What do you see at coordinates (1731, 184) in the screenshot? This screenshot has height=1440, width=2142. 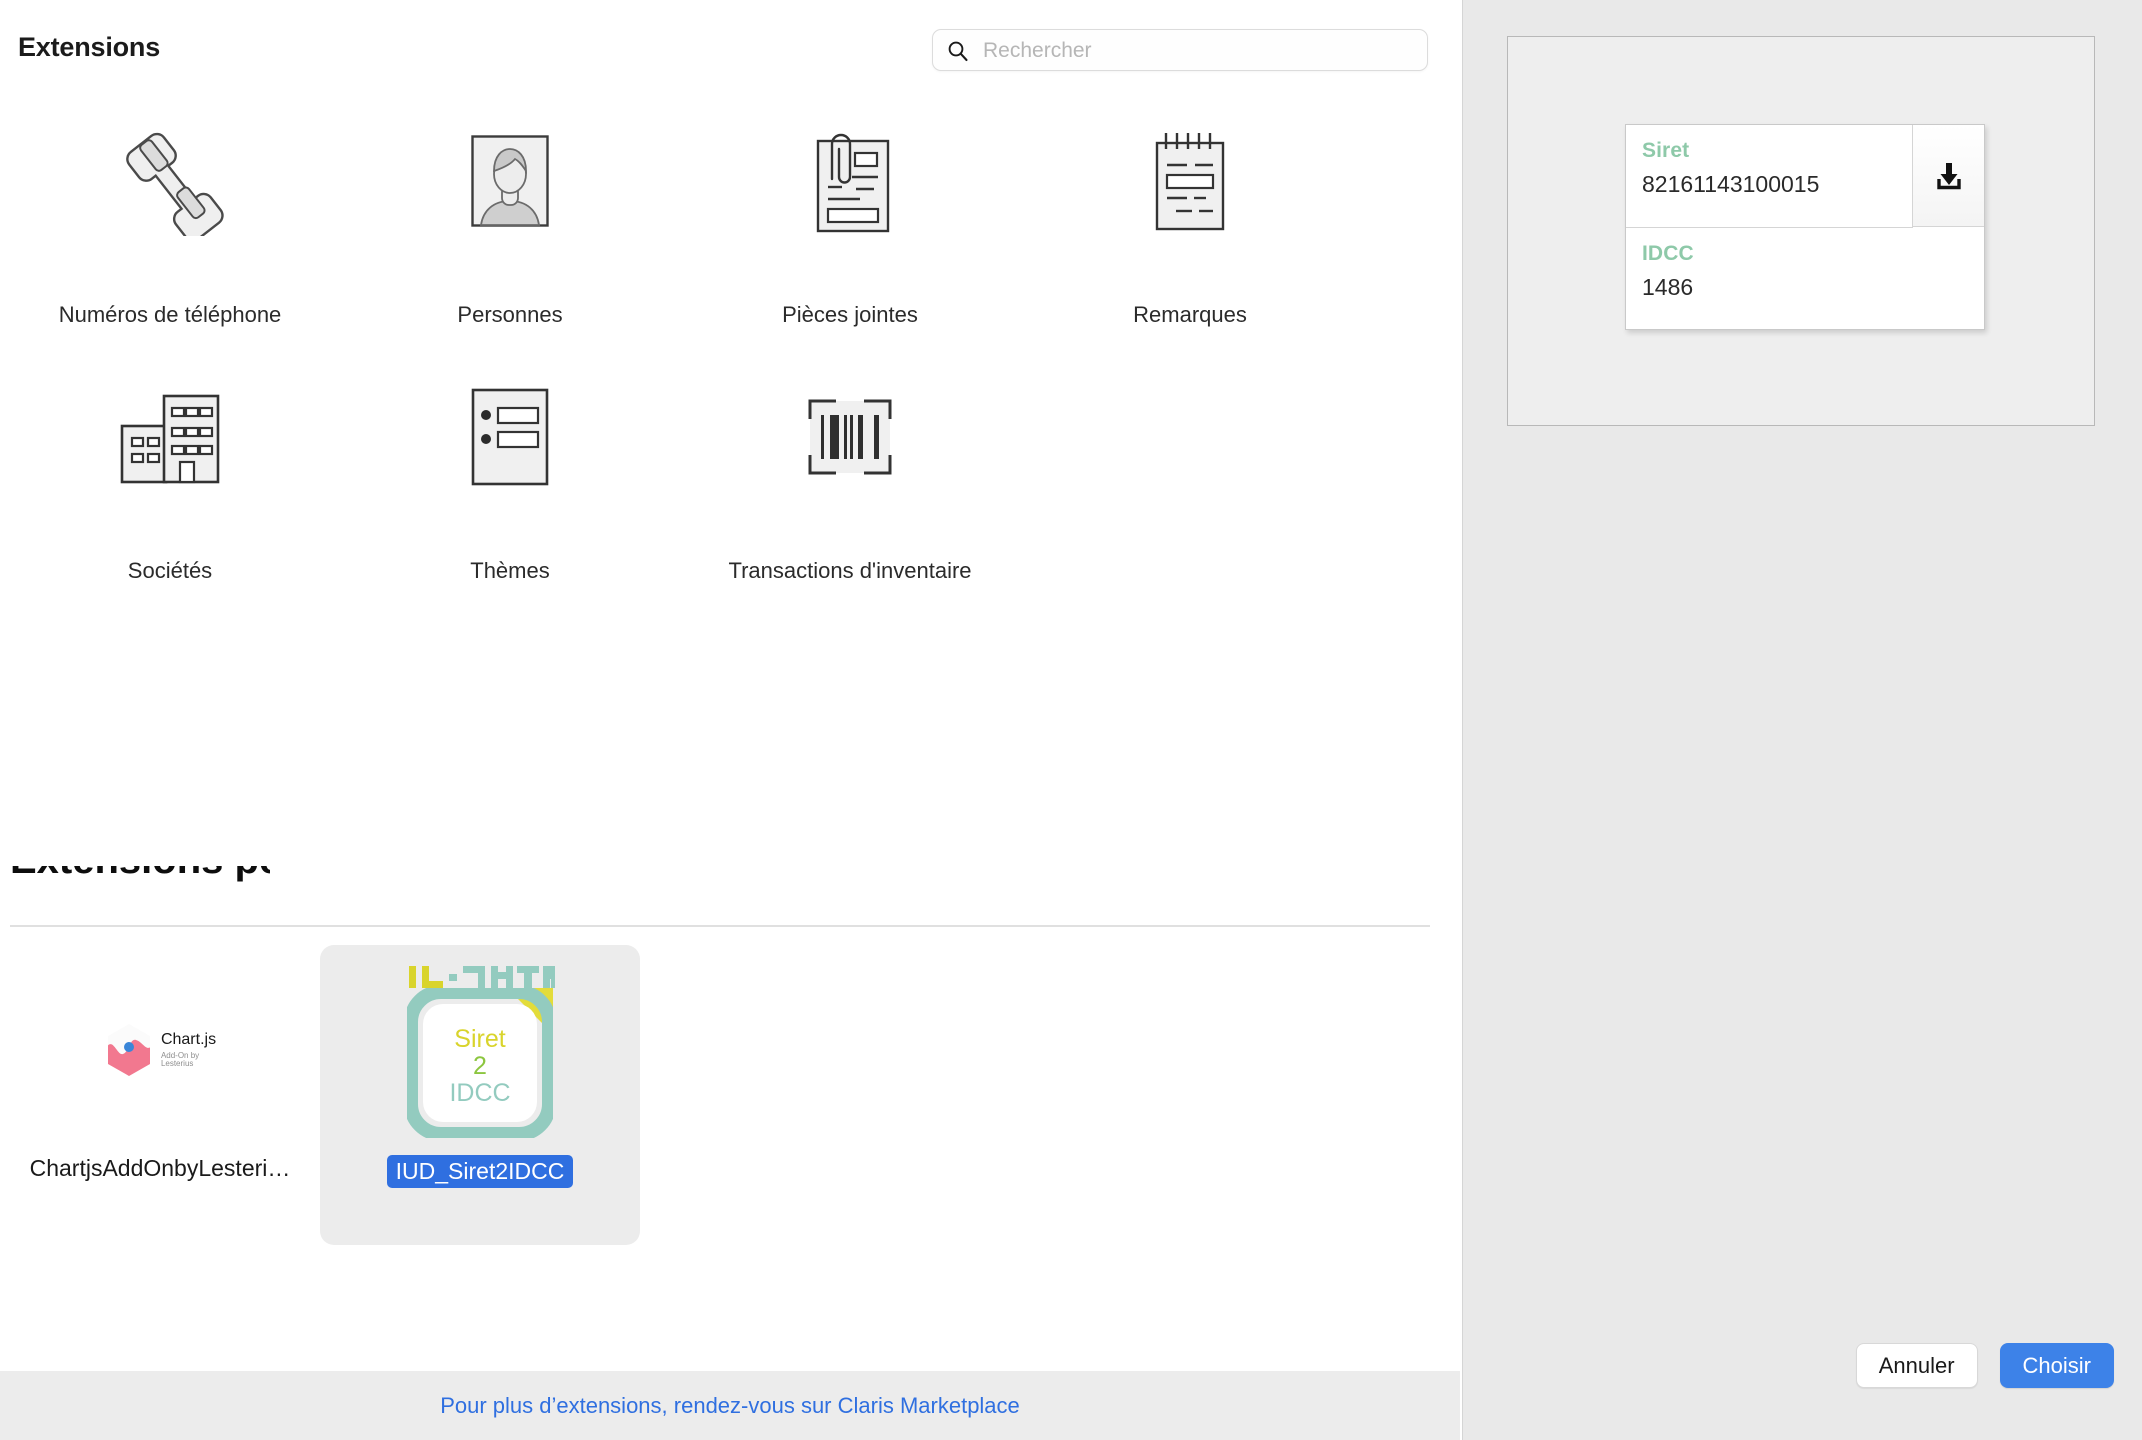 I see `preview-field-value: 82161143100015` at bounding box center [1731, 184].